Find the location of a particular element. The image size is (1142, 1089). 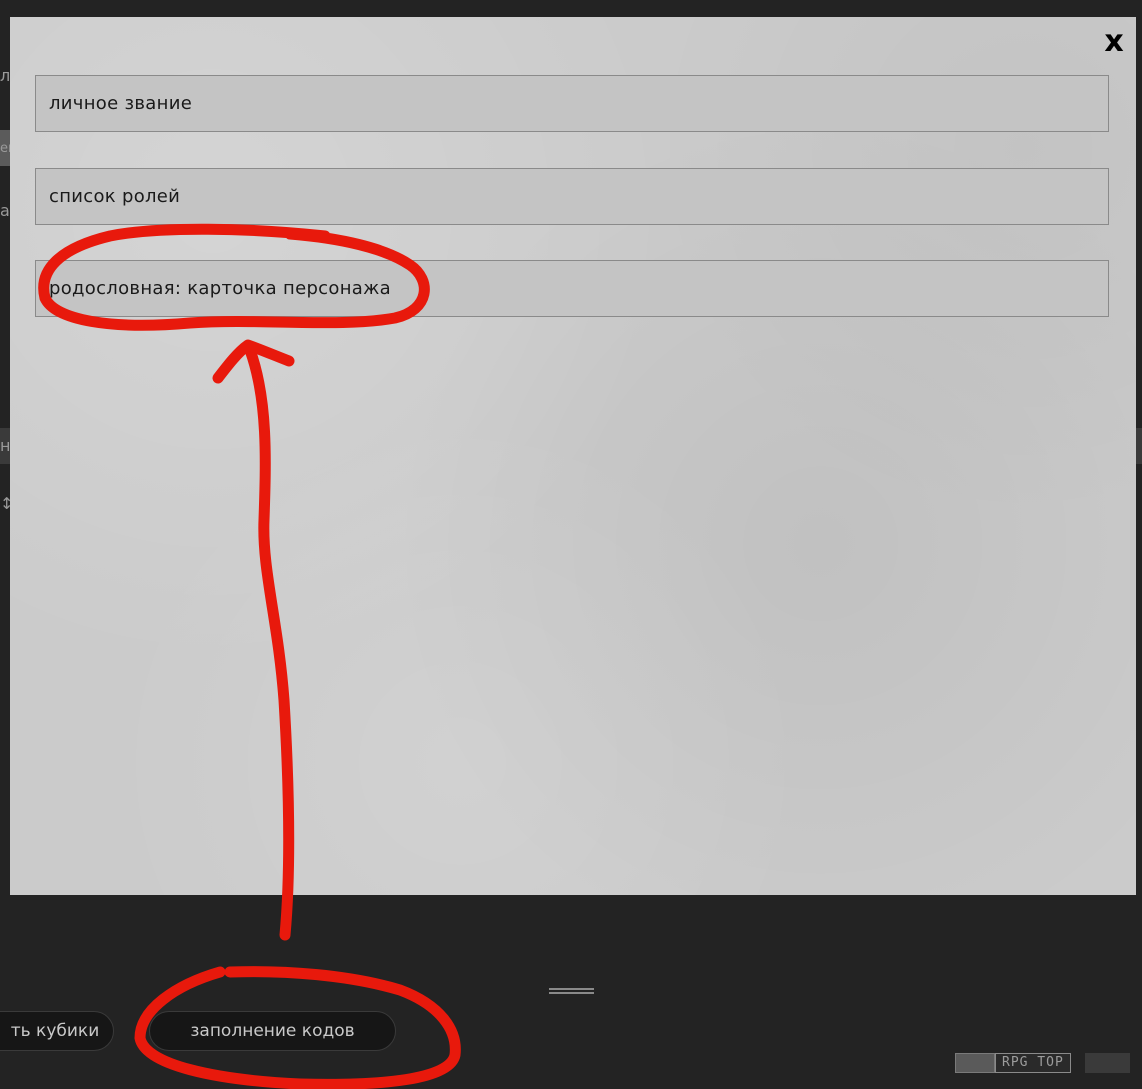

close-icon: x is located at coordinates (1114, 42).